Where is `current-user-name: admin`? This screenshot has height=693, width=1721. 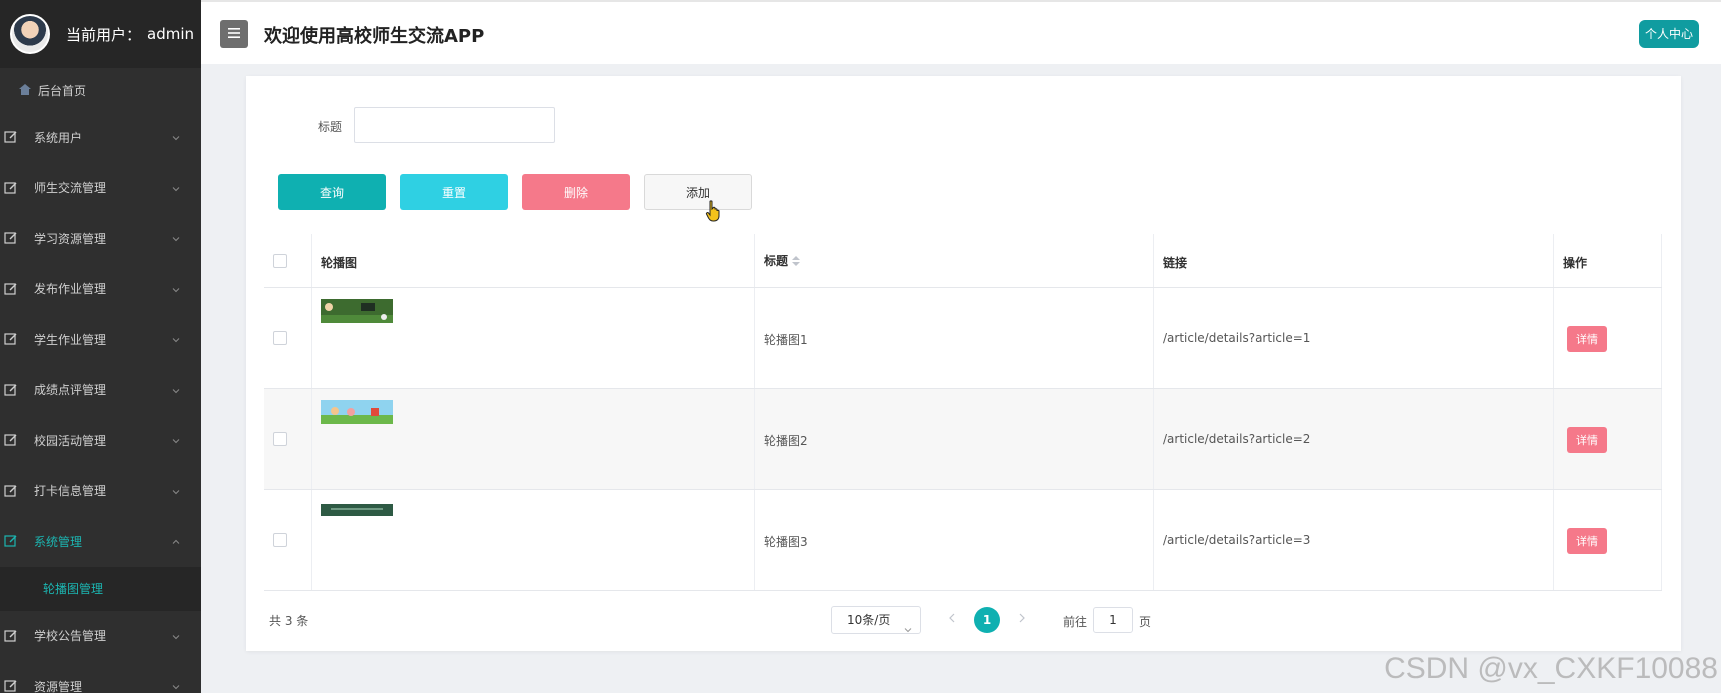
current-user-name: admin is located at coordinates (171, 34).